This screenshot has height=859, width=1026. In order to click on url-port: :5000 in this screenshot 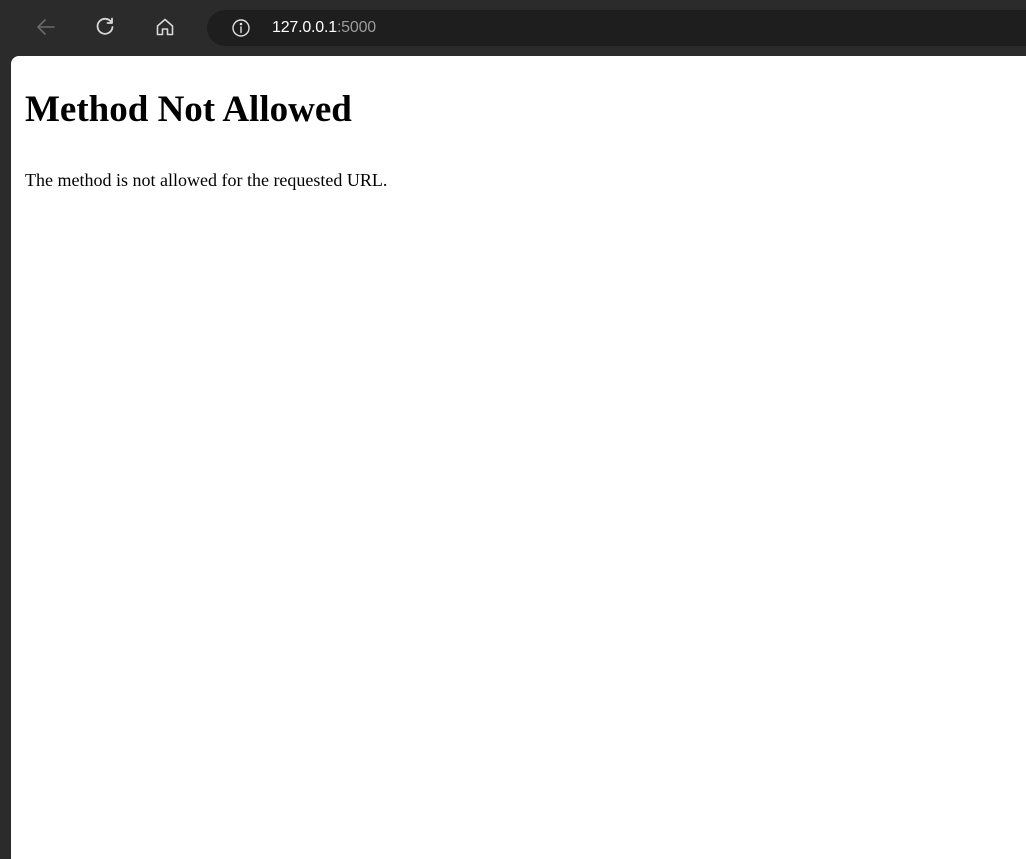, I will do `click(356, 27)`.